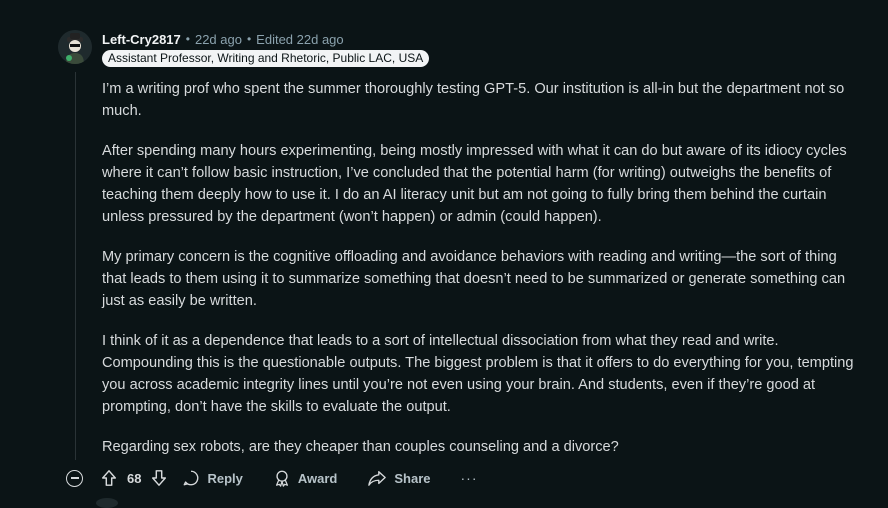  I want to click on vote-group: 68, so click(134, 478).